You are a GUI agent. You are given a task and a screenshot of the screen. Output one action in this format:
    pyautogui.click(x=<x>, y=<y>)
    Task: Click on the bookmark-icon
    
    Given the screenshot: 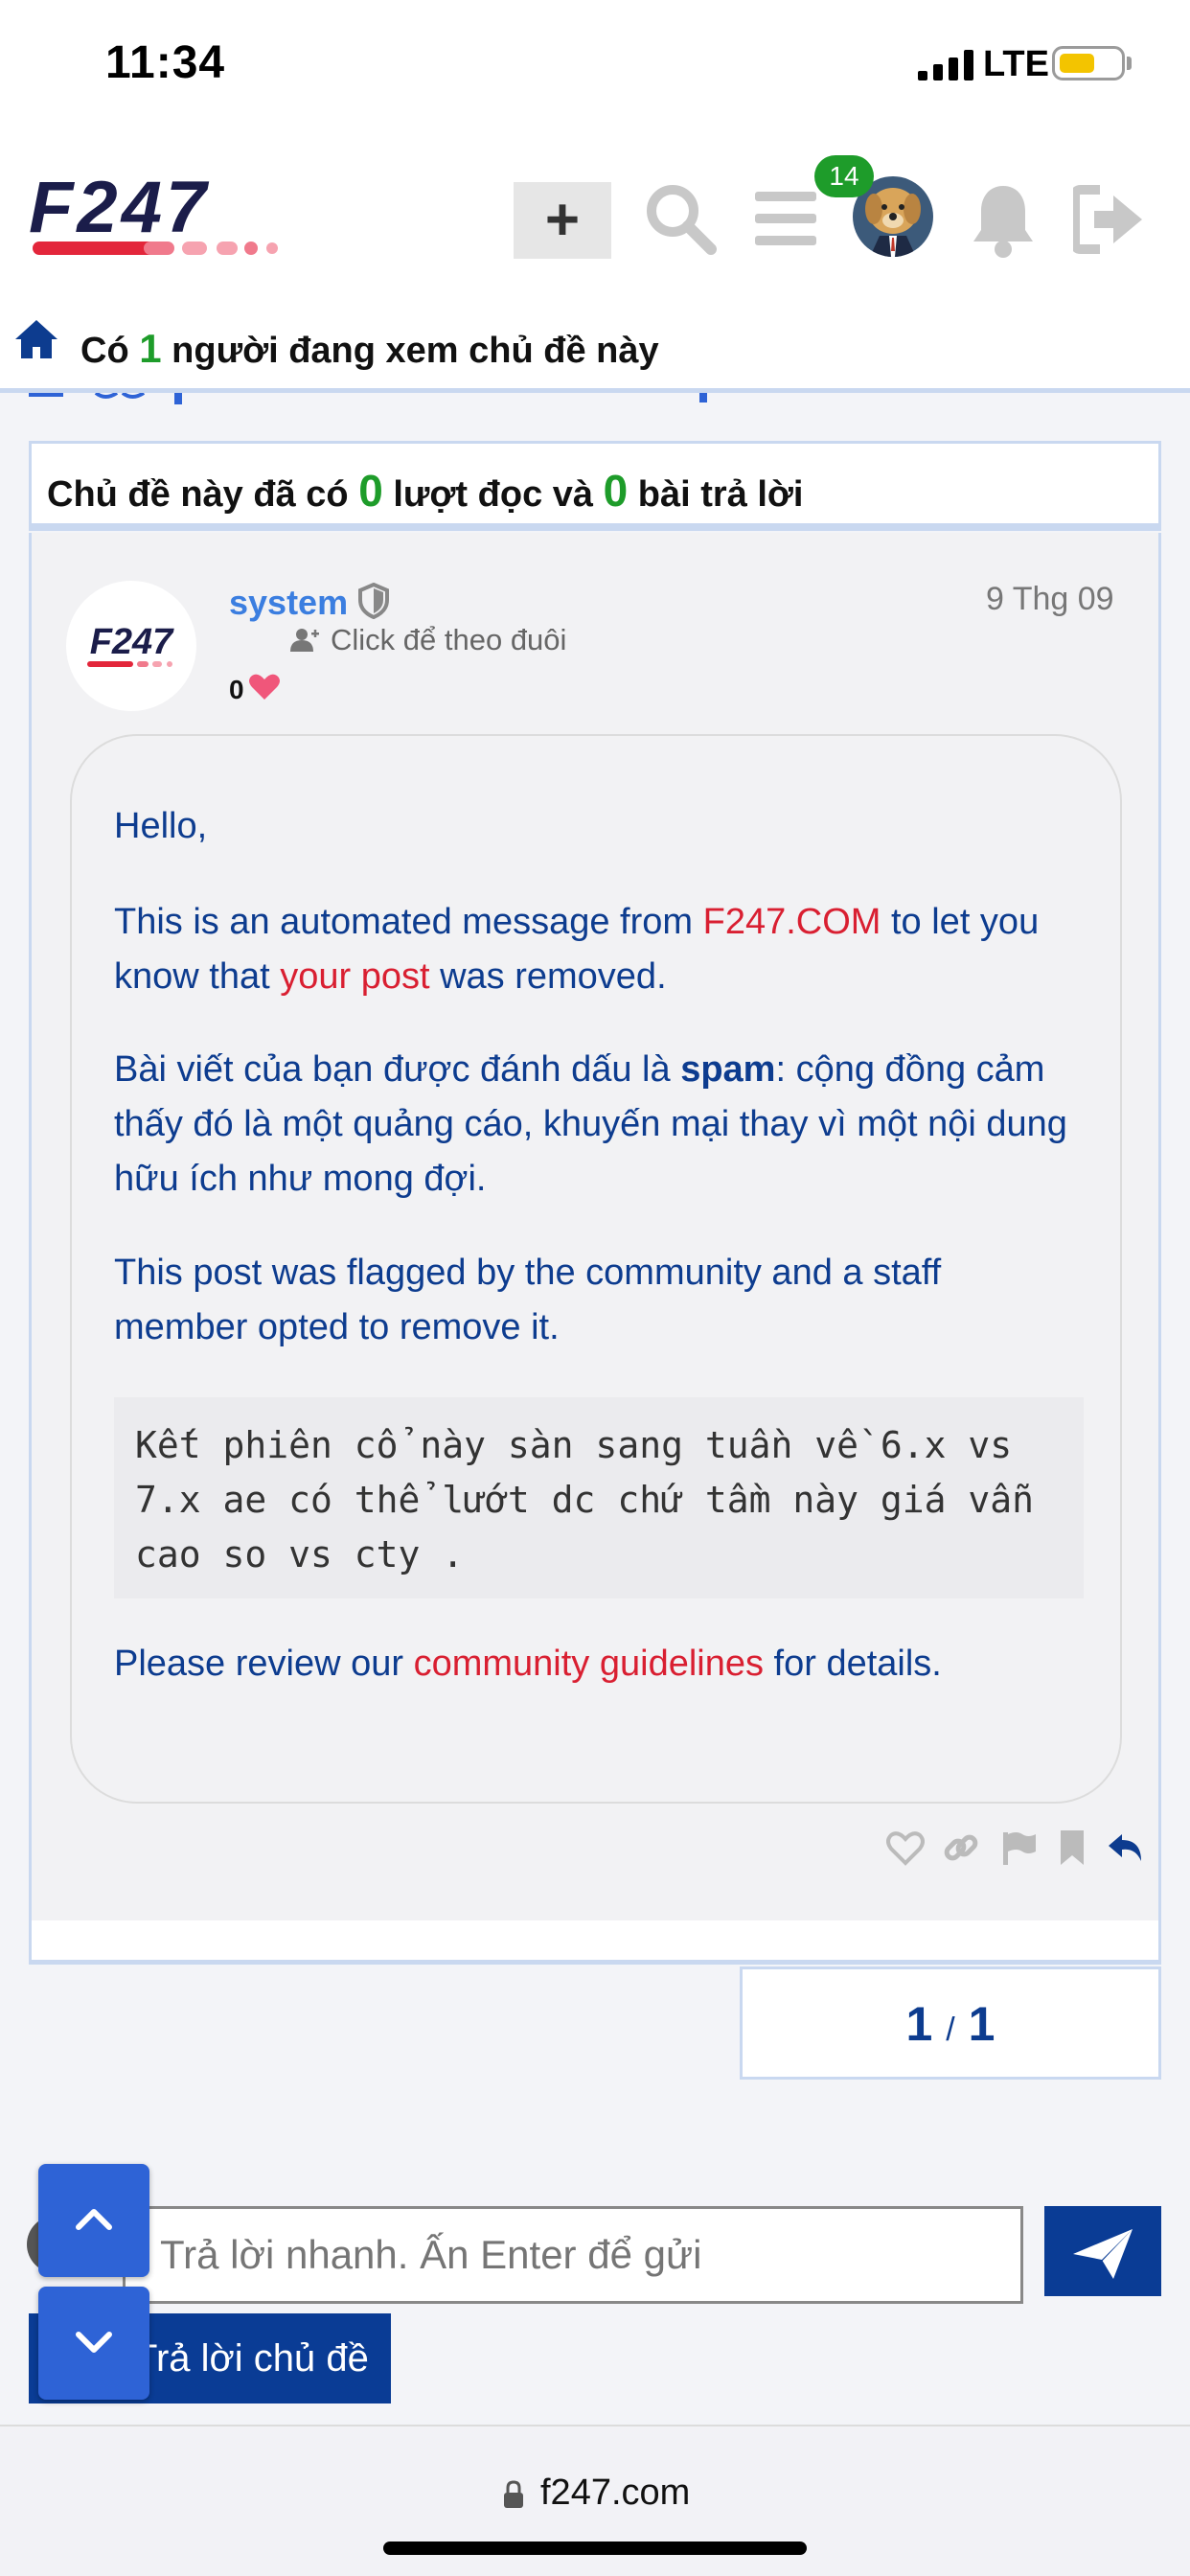 What is the action you would take?
    pyautogui.click(x=1072, y=1847)
    